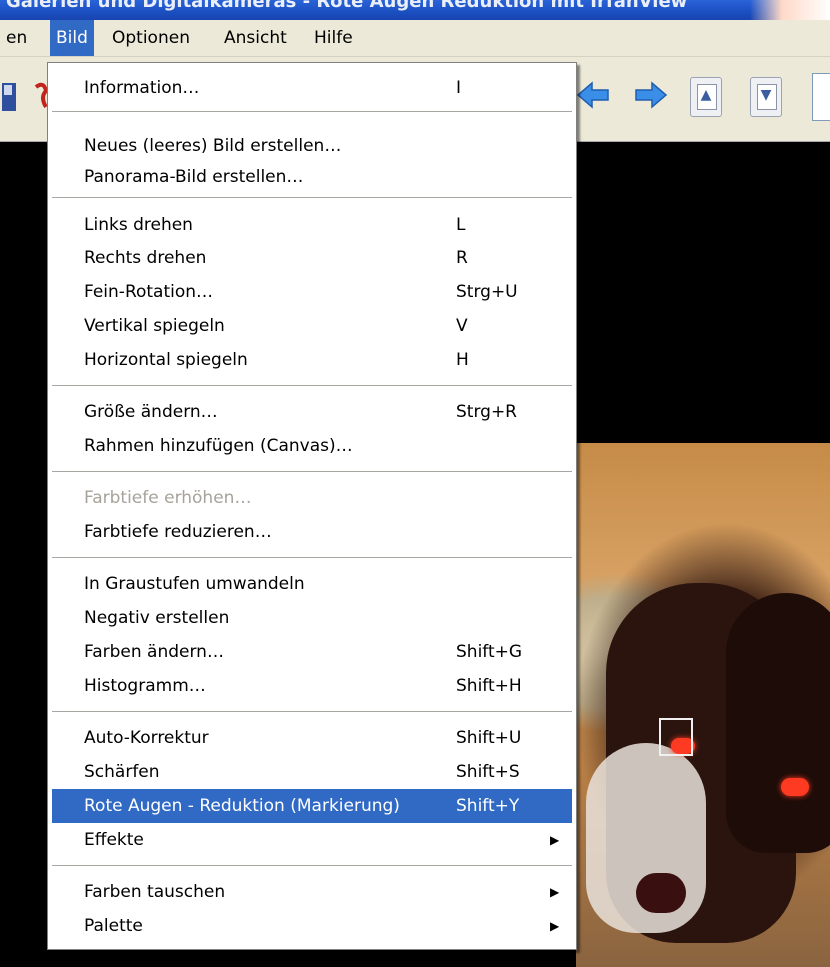  I want to click on menu-item-information: Information… I, so click(312, 88).